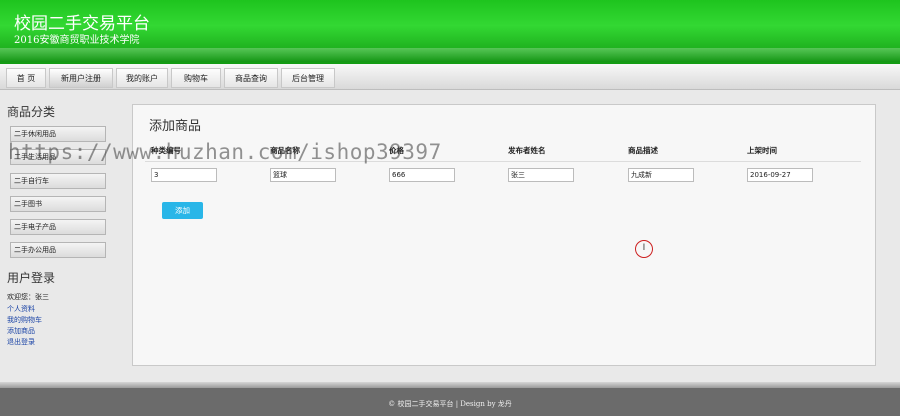 The height and width of the screenshot is (416, 900). I want to click on category-bicycle: 二手自行车, so click(58, 181).